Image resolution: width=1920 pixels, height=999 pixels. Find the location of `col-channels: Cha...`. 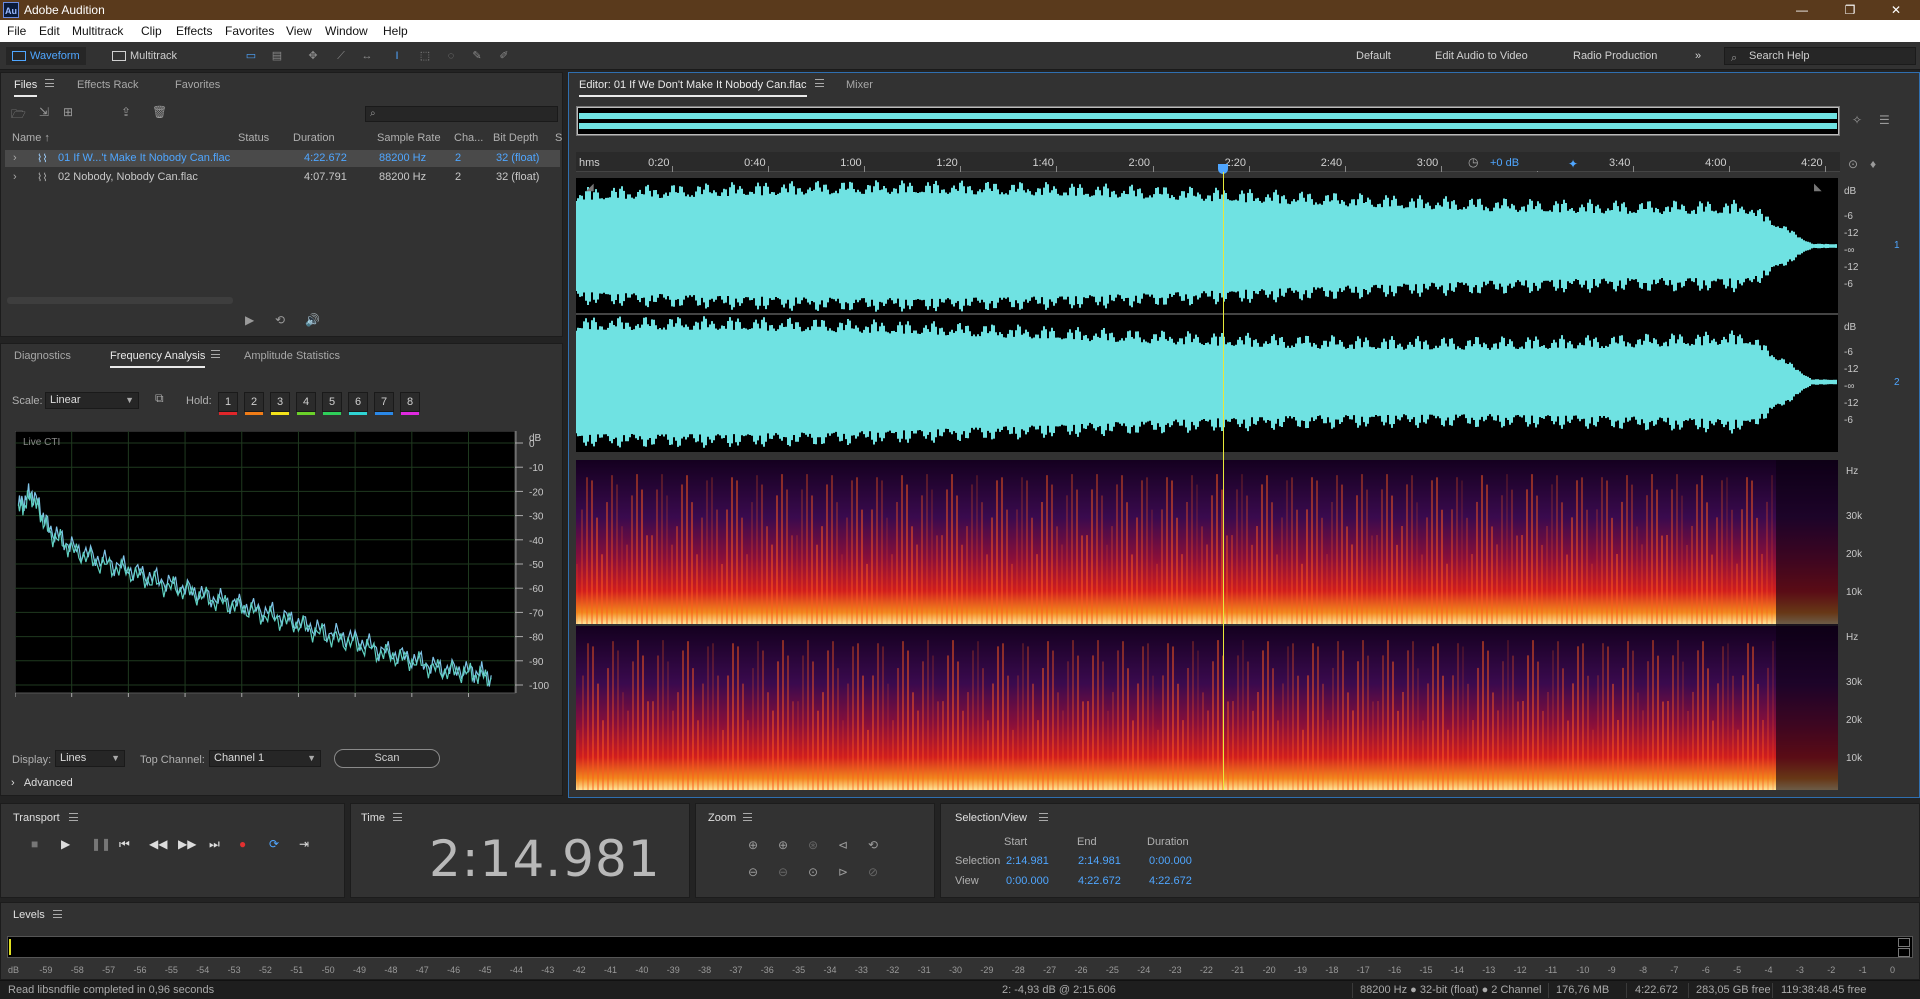

col-channels: Cha... is located at coordinates (468, 138).